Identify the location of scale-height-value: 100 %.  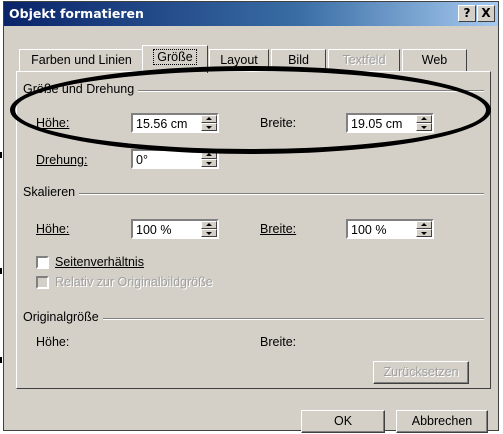
(154, 230).